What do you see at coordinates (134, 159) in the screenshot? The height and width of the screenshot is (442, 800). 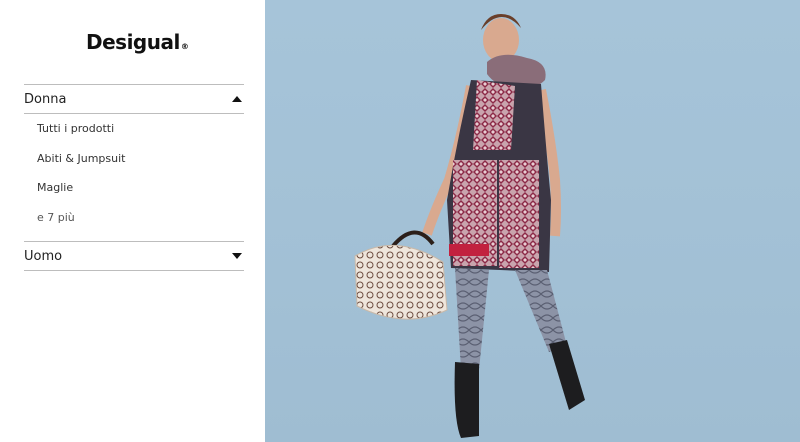 I see `sub-item-abiti-jumpsuit: Abiti & Jumpsuit` at bounding box center [134, 159].